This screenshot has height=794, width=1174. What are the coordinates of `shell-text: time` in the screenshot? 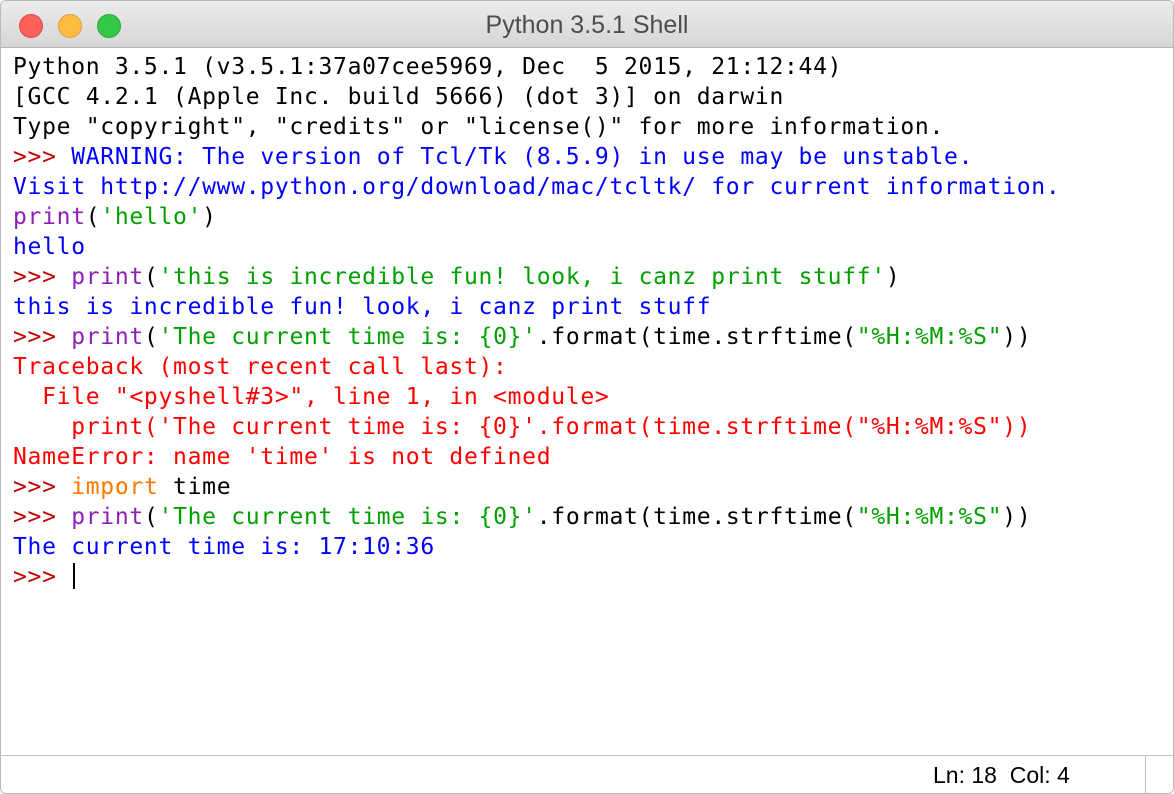 It's located at (195, 487).